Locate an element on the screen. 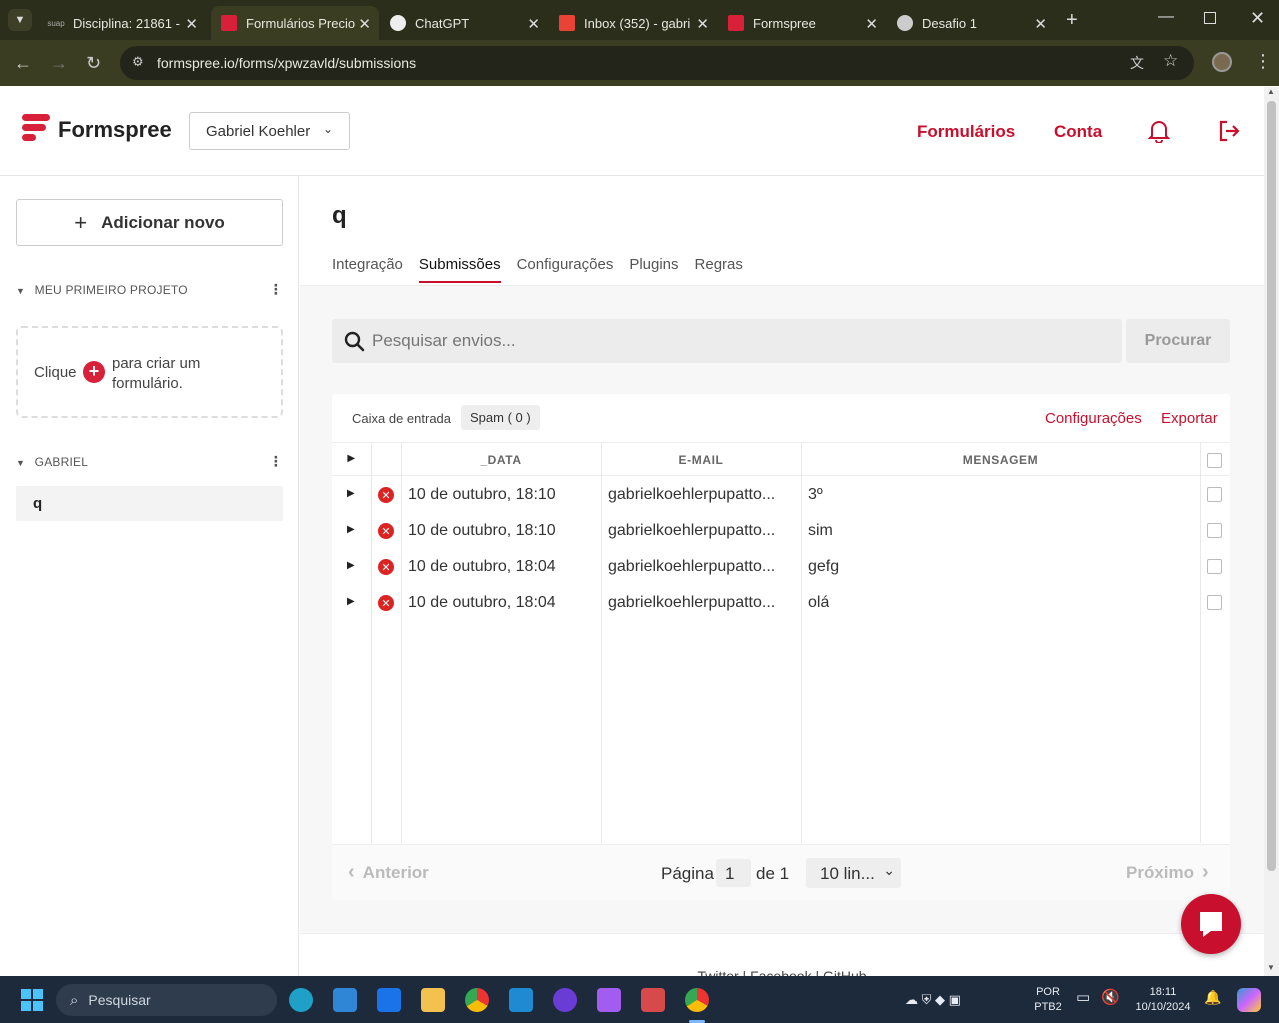 Image resolution: width=1279 pixels, height=1023 pixels. scroll-up-icon: ▲ is located at coordinates (1271, 91).